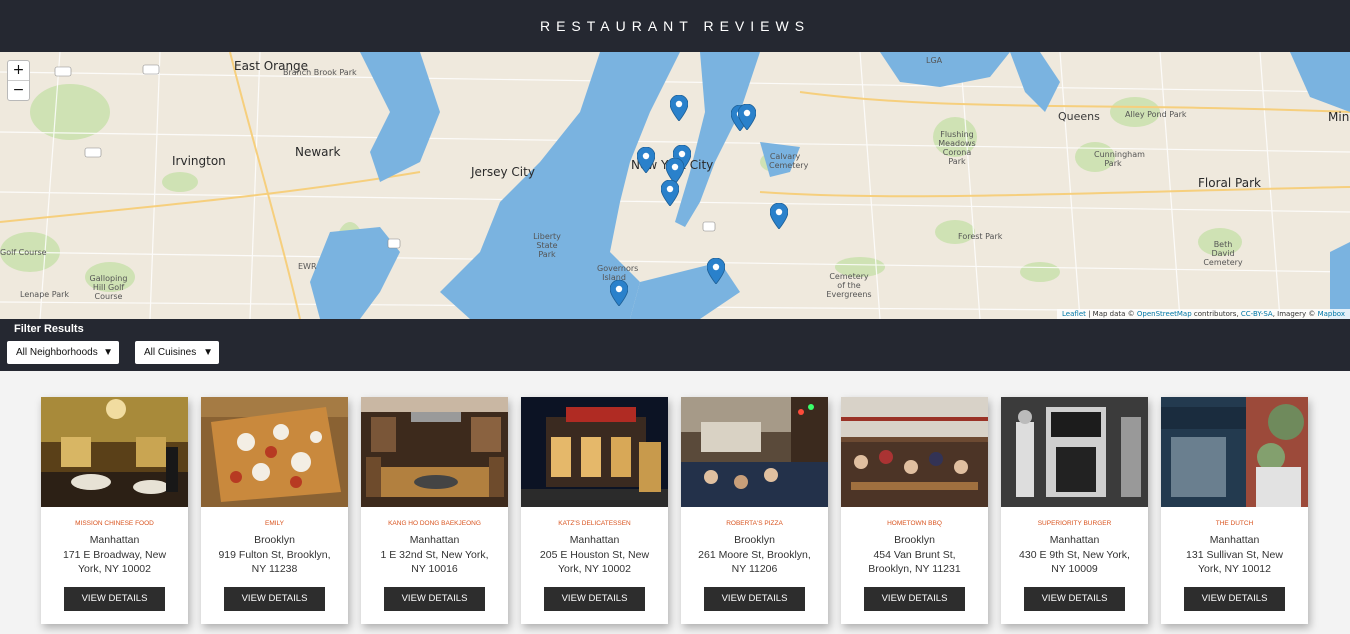 Image resolution: width=1350 pixels, height=634 pixels. I want to click on place-label-branch-brook: Branch Brook Park, so click(320, 72).